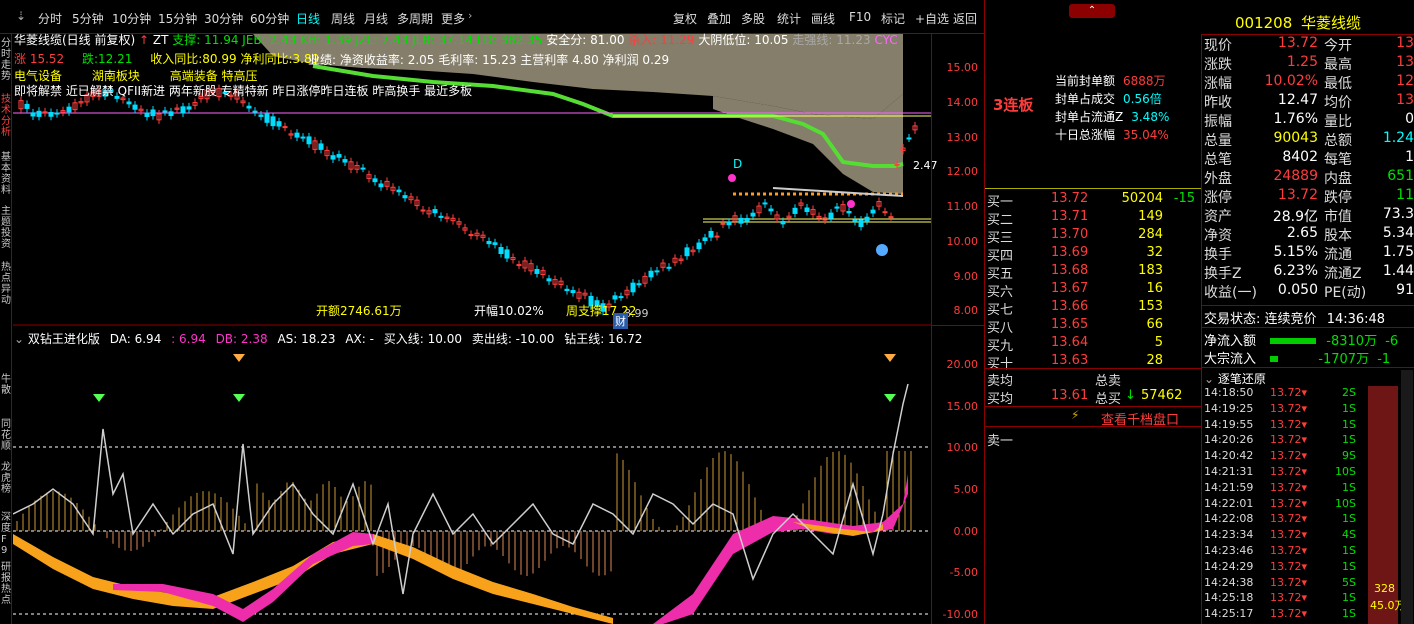  Describe the element at coordinates (1308, 195) in the screenshot. I see `quote-row: 涨停 13.72 跌停 11` at that location.